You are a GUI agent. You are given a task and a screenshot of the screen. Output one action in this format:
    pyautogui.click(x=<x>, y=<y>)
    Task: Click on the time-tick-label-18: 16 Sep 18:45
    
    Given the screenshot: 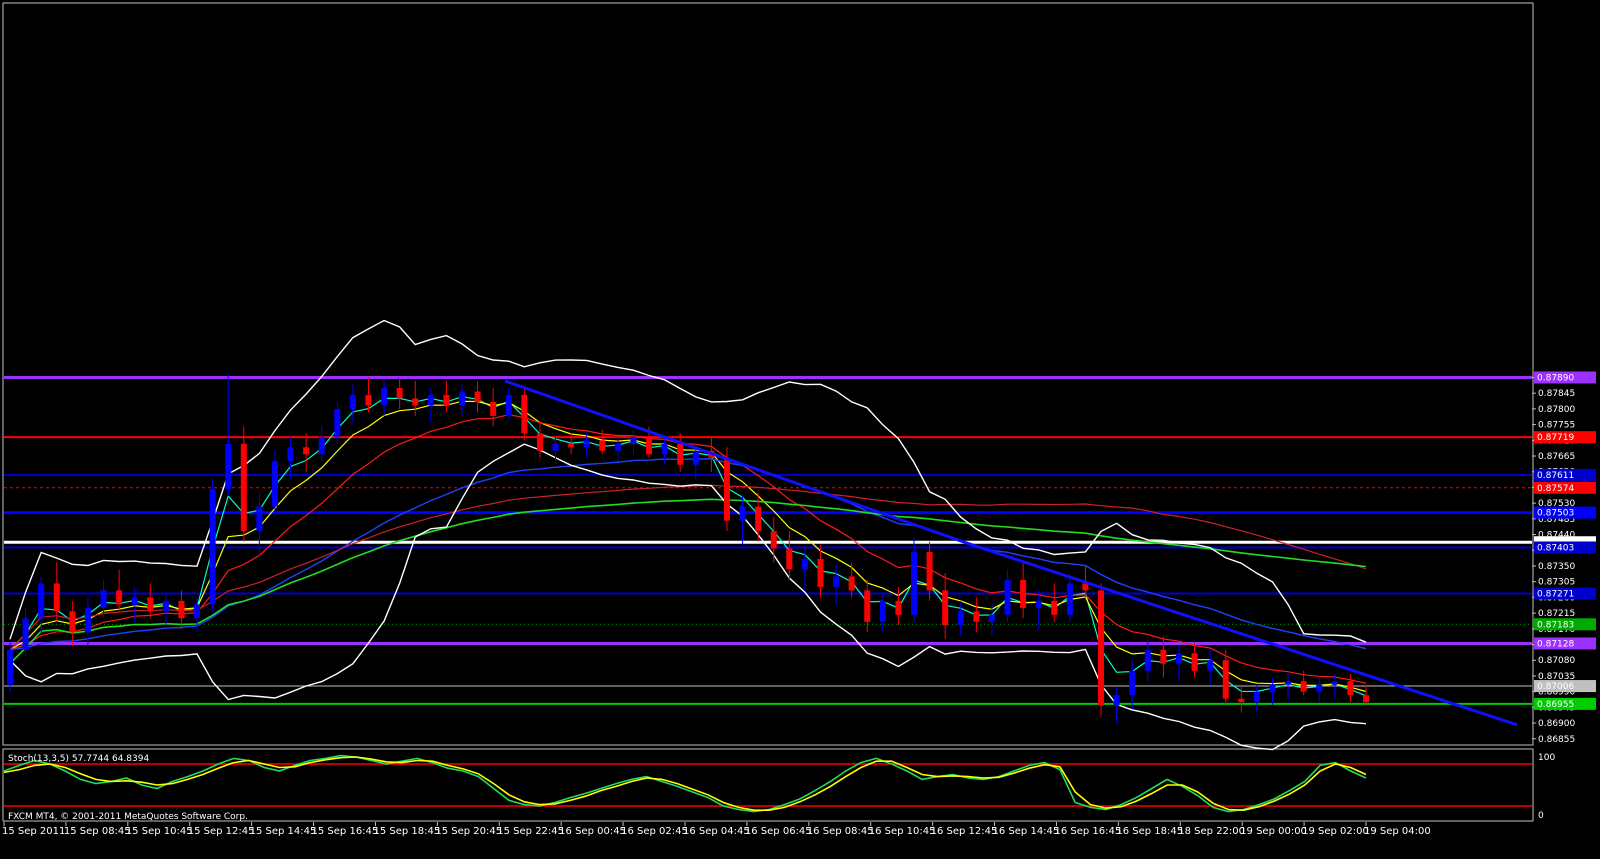 What is the action you would take?
    pyautogui.click(x=1149, y=831)
    